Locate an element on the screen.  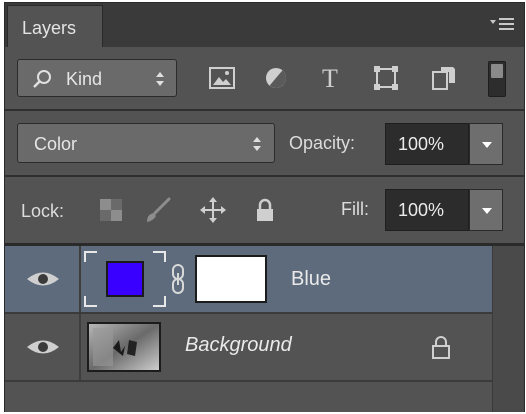
shape-filter-icon is located at coordinates (386, 78).